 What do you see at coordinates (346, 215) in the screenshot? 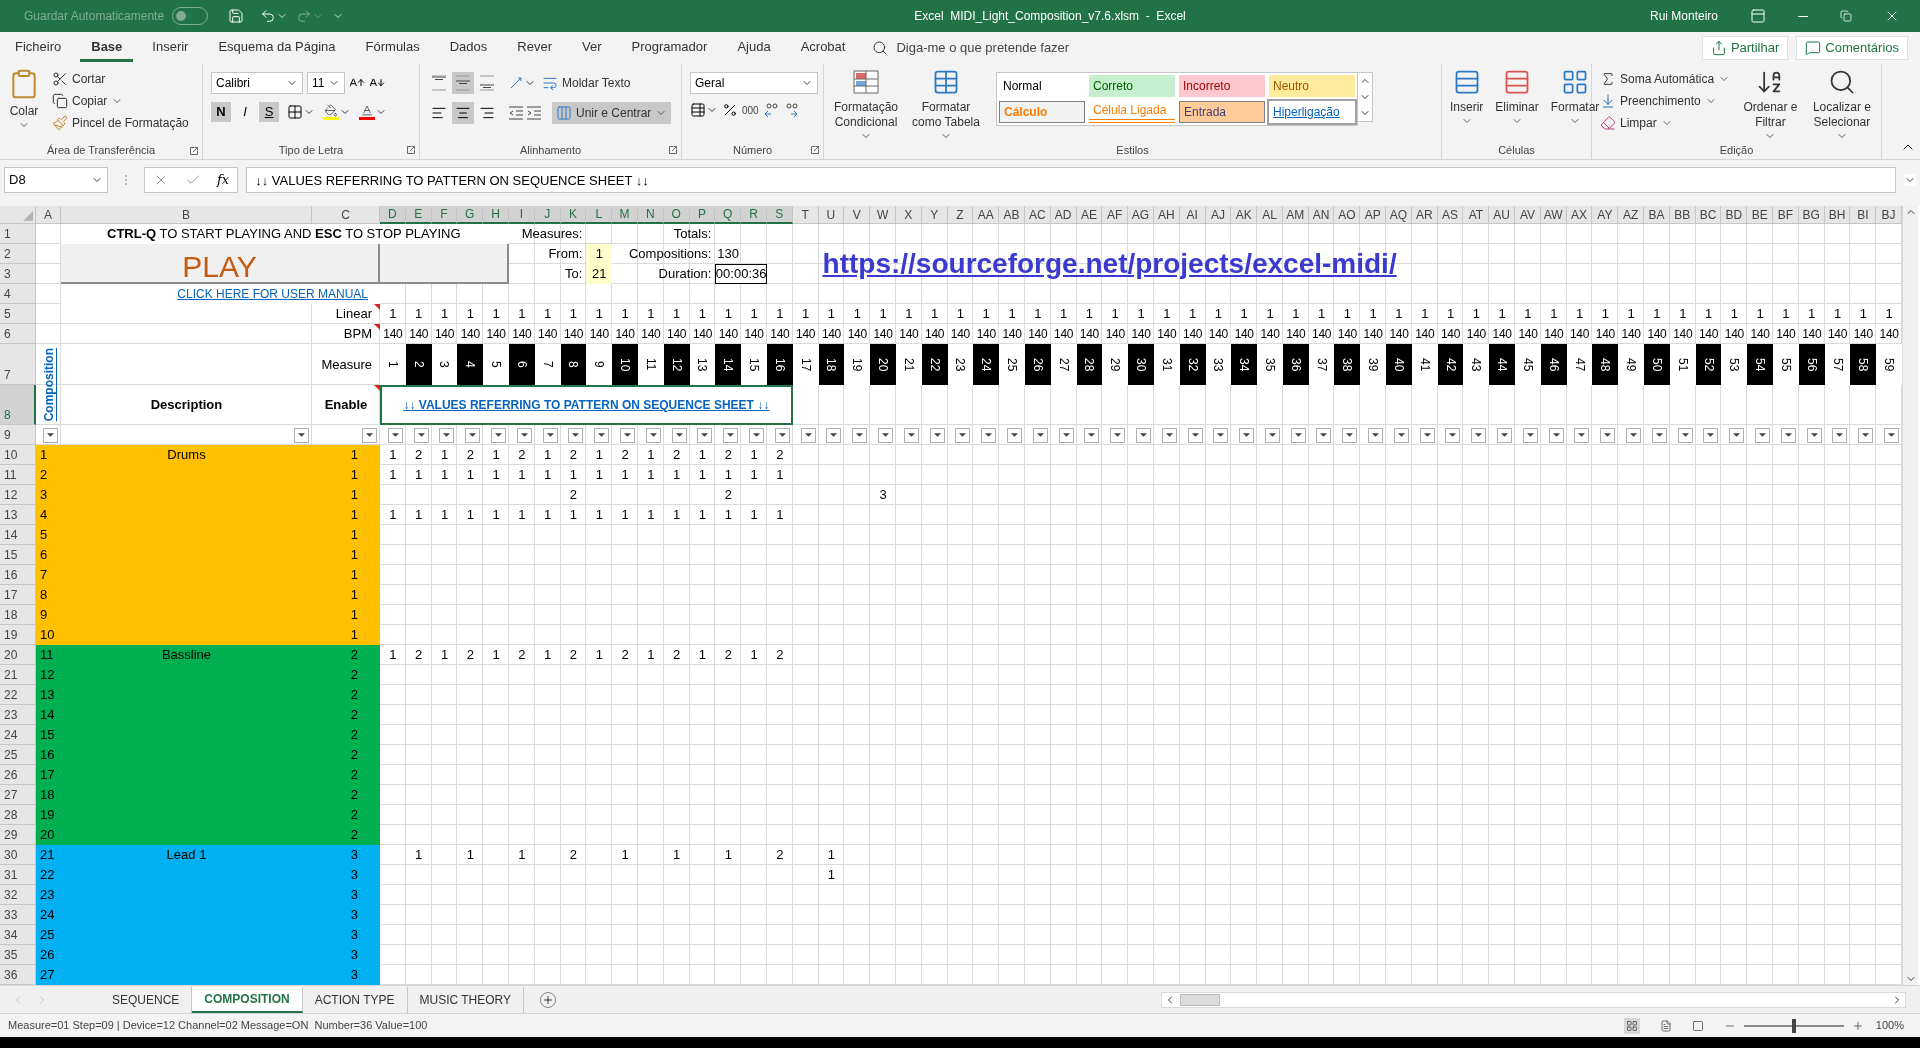
I see `column-header: C` at bounding box center [346, 215].